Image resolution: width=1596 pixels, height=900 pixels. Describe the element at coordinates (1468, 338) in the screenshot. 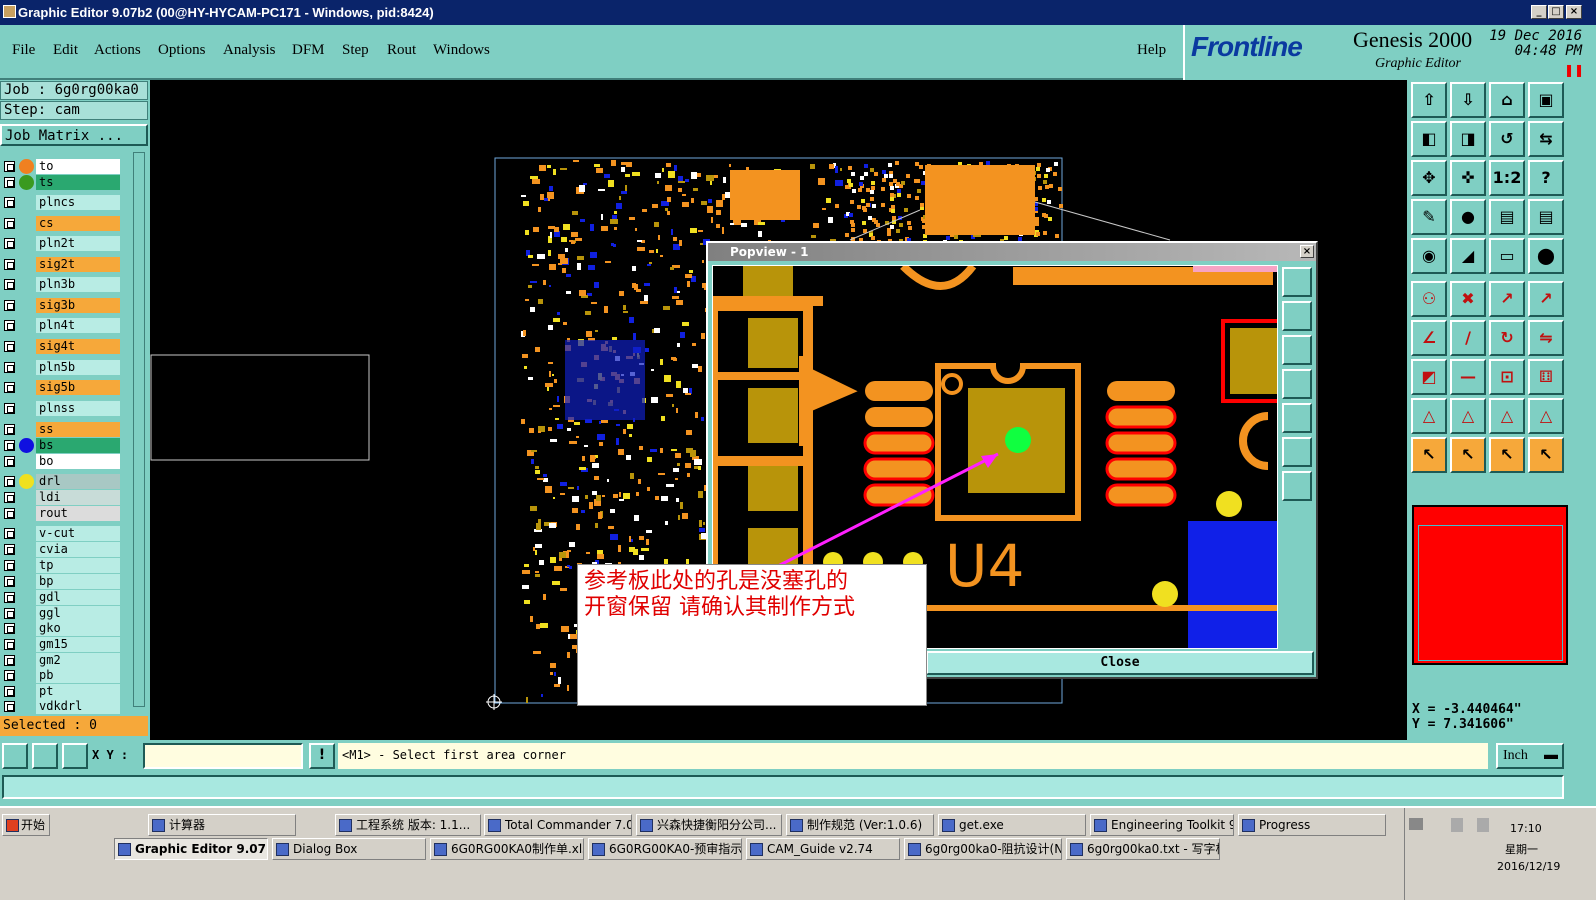

I see `slash-button: /` at that location.